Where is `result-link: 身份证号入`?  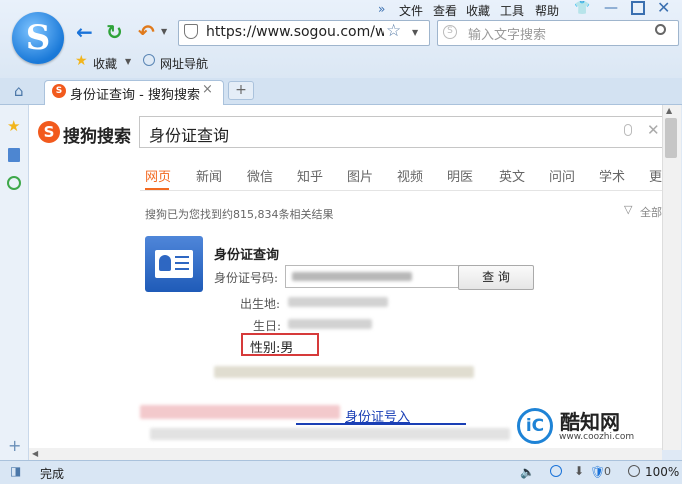 result-link: 身份证号入 is located at coordinates (377, 415).